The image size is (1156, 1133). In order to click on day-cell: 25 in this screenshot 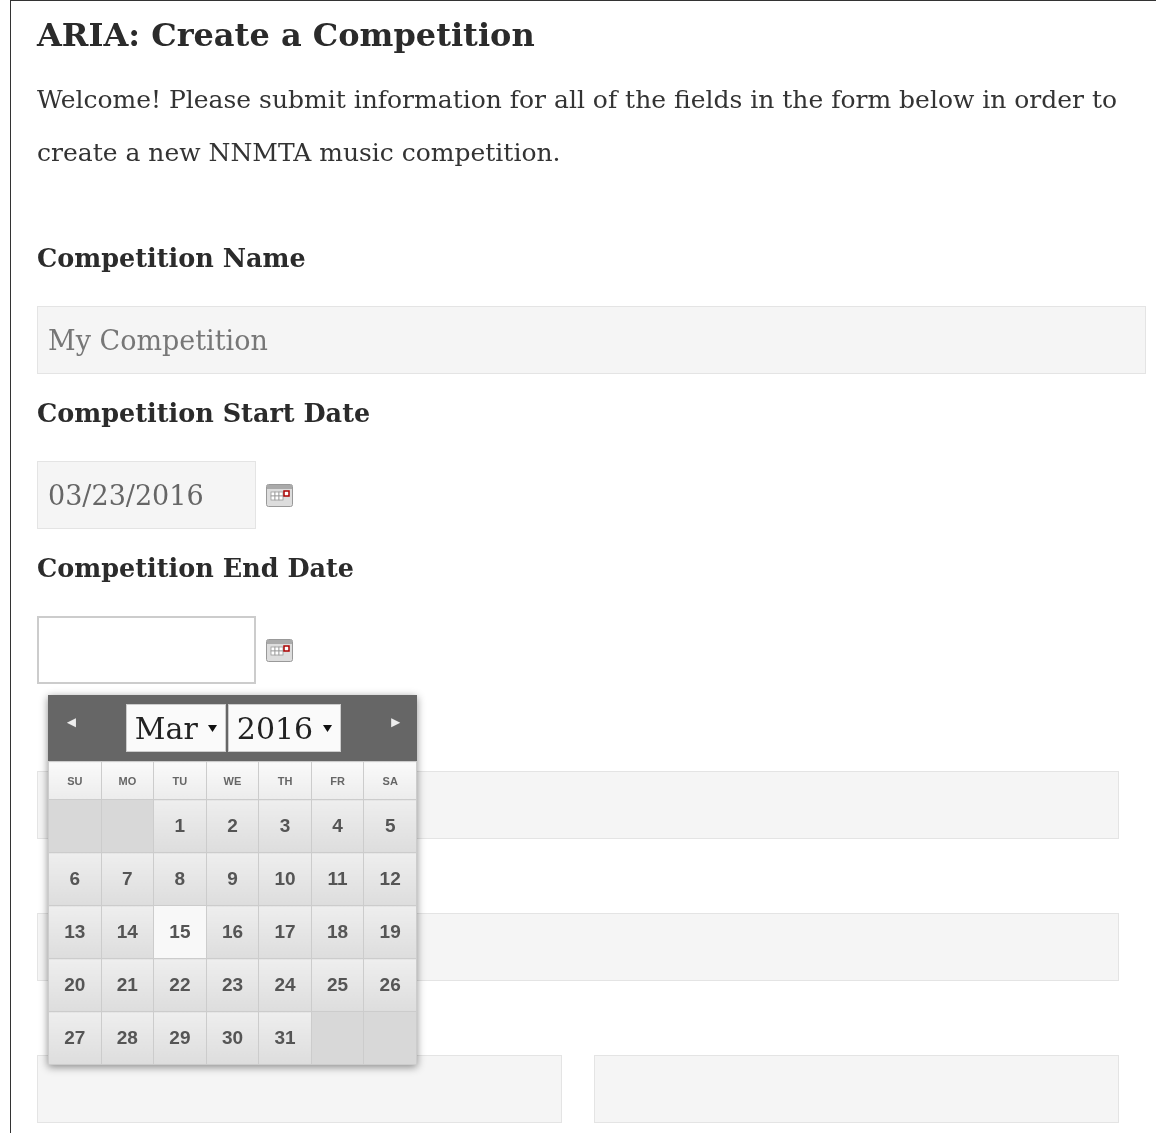, I will do `click(337, 985)`.